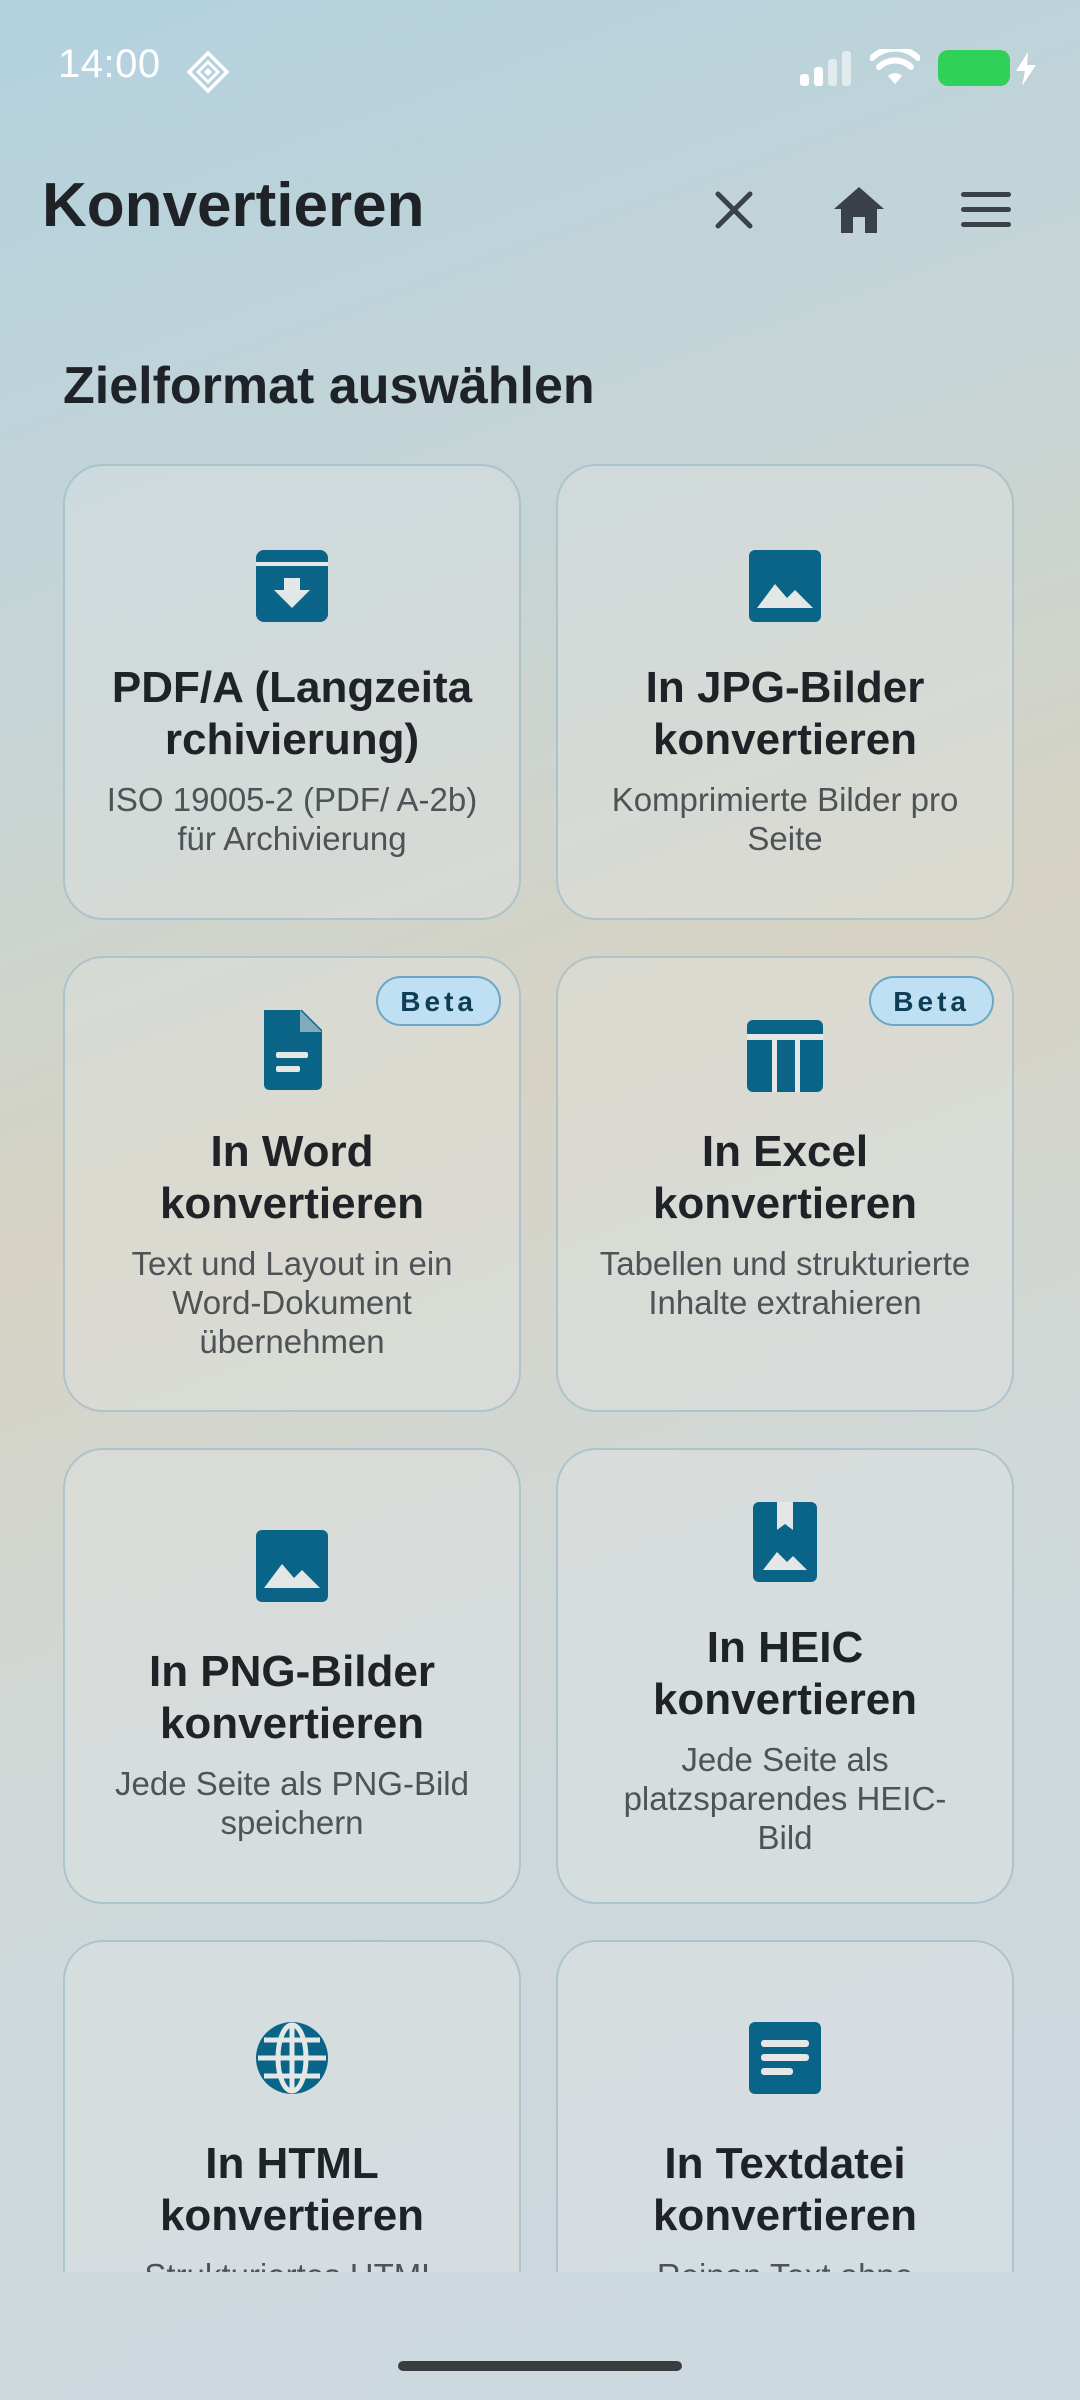 Image resolution: width=1080 pixels, height=2400 pixels. I want to click on charging-bolt-icon, so click(1026, 69).